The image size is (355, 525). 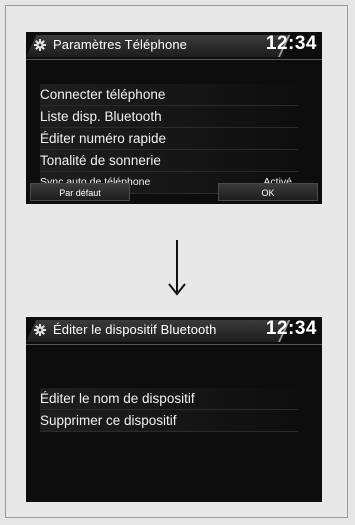 I want to click on ok-button: OK, so click(x=268, y=192).